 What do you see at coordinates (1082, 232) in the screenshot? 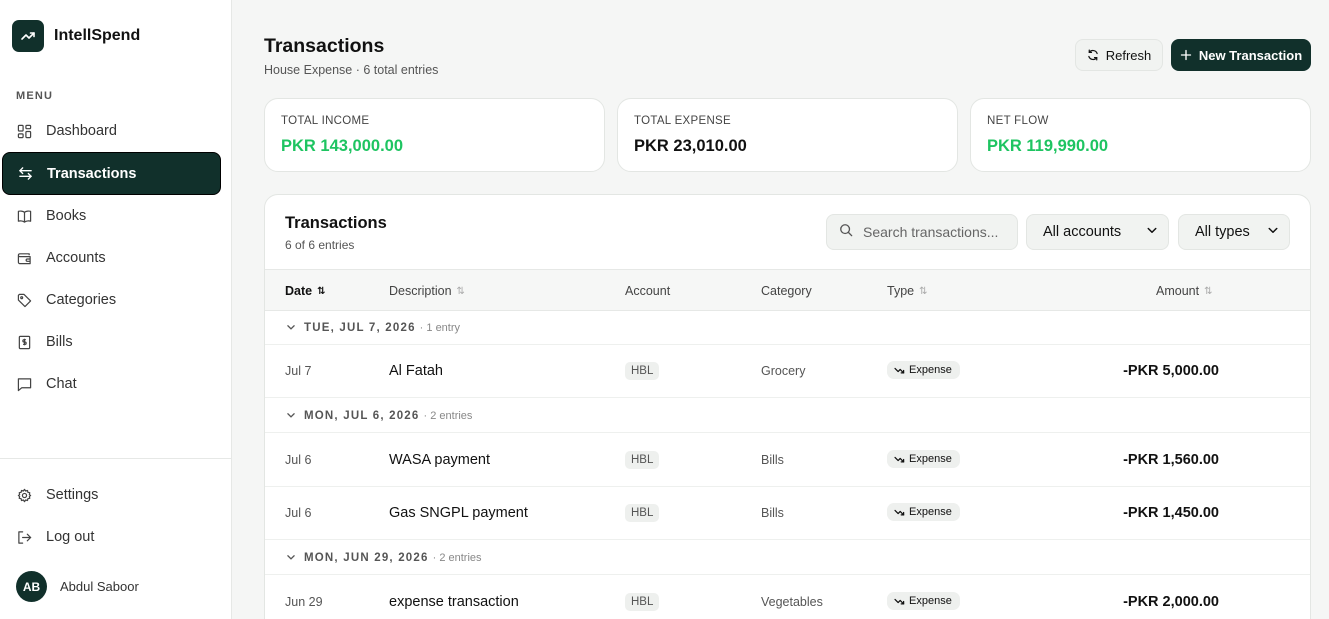
I see `account-filter-value: All accounts` at bounding box center [1082, 232].